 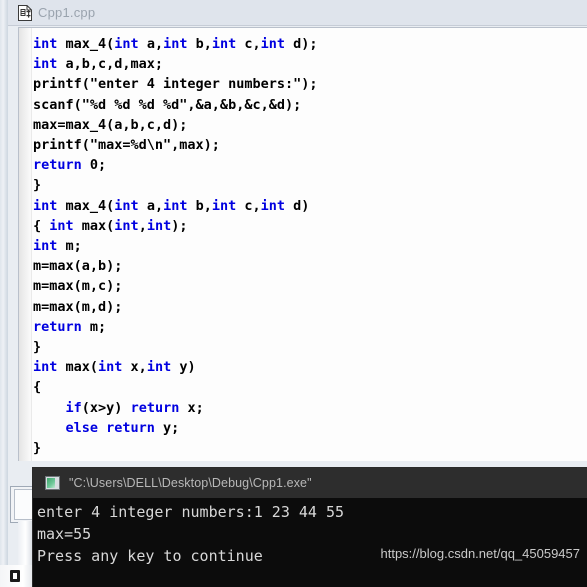 I want to click on code-token: ,, so click(x=142, y=225).